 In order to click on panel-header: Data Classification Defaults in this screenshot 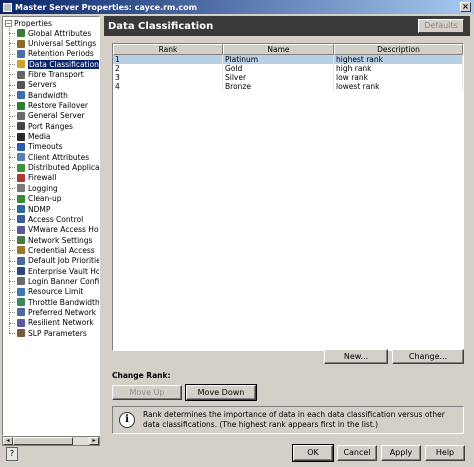, I will do `click(287, 26)`.